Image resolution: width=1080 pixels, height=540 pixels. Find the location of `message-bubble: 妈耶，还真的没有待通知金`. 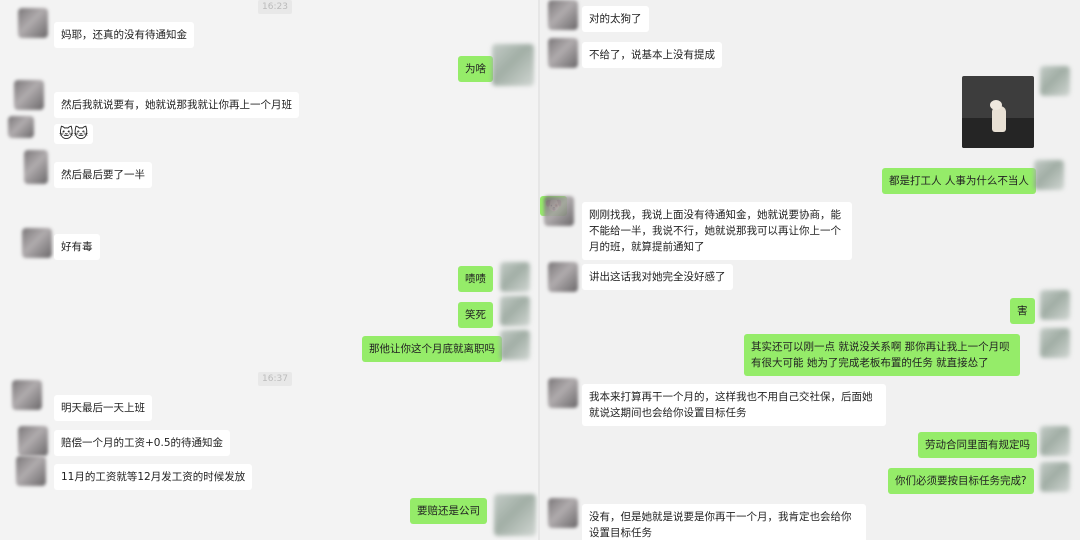

message-bubble: 妈耶，还真的没有待通知金 is located at coordinates (124, 35).